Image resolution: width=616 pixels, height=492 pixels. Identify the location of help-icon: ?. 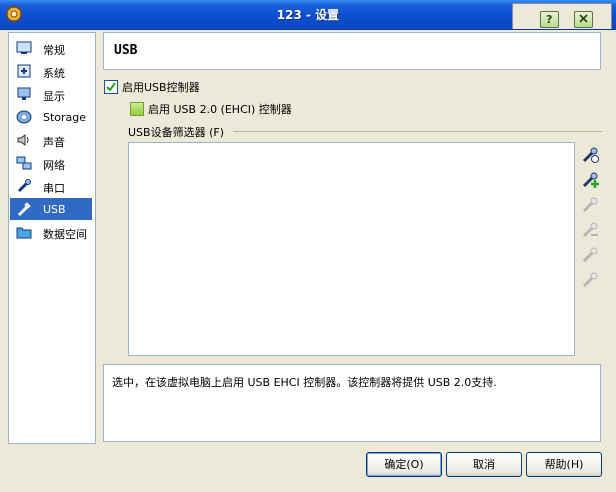
(549, 19).